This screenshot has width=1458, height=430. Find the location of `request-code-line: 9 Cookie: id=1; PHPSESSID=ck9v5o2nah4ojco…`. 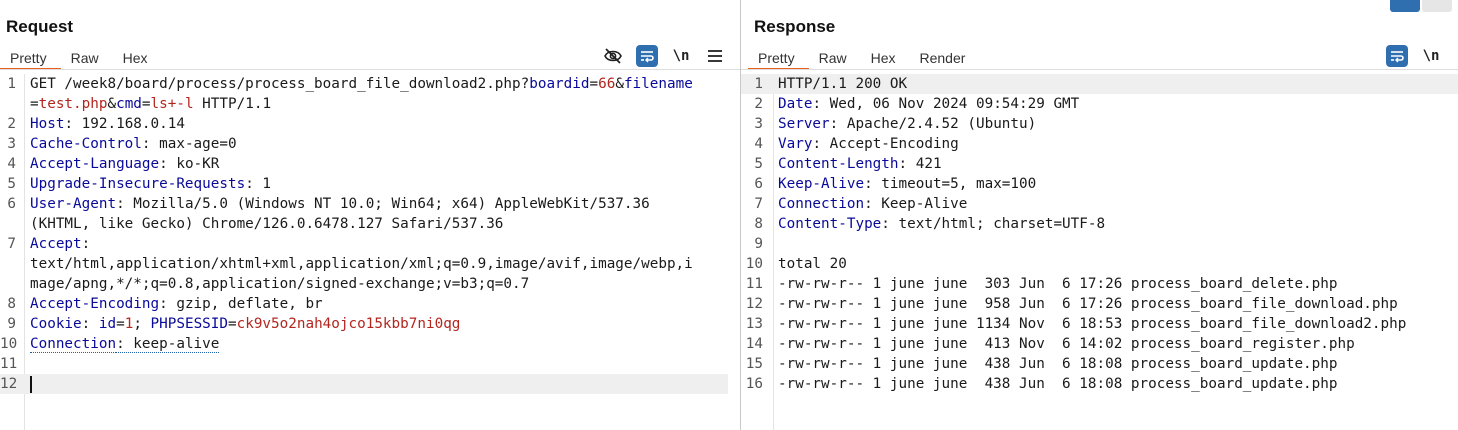

request-code-line: 9 Cookie: id=1; PHPSESSID=ck9v5o2nah4ojco… is located at coordinates (364, 324).